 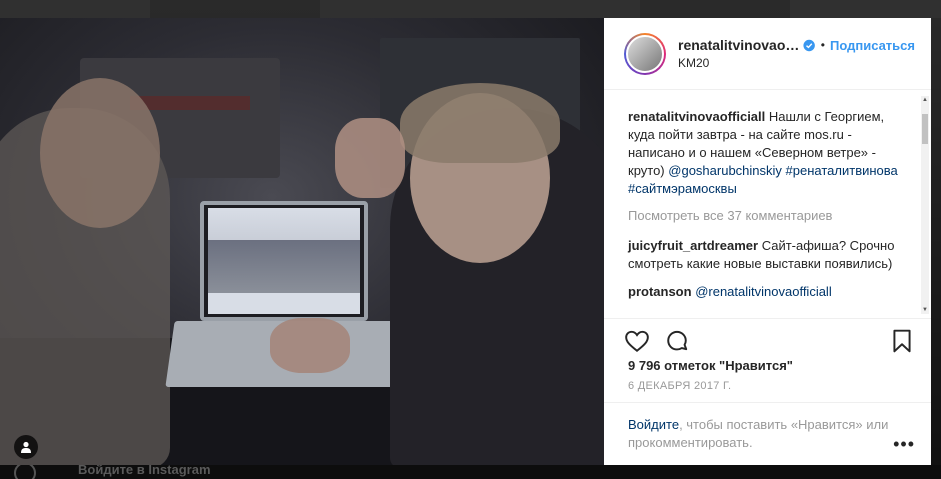 What do you see at coordinates (370, 158) in the screenshot?
I see `raised-hand-shape` at bounding box center [370, 158].